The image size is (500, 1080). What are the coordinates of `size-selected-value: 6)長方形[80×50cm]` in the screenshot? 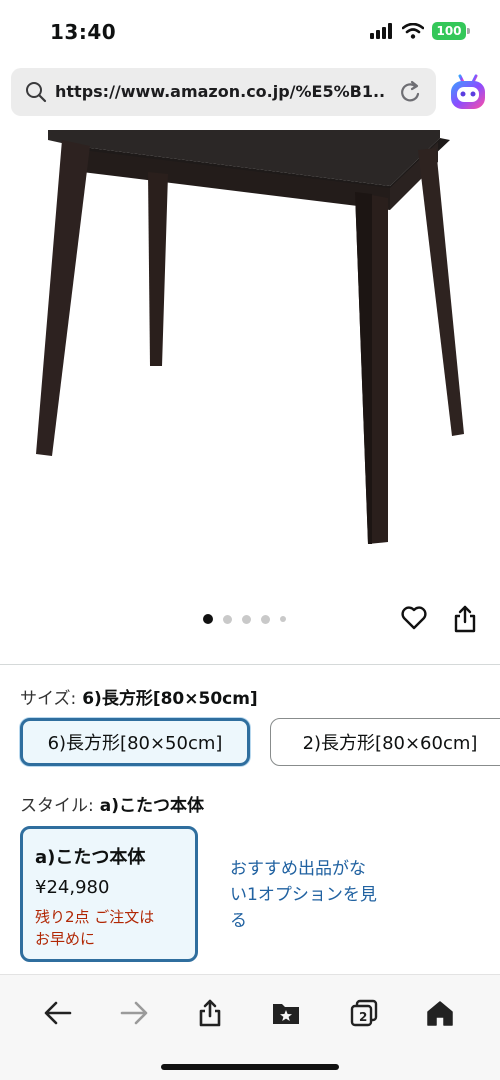 It's located at (170, 699).